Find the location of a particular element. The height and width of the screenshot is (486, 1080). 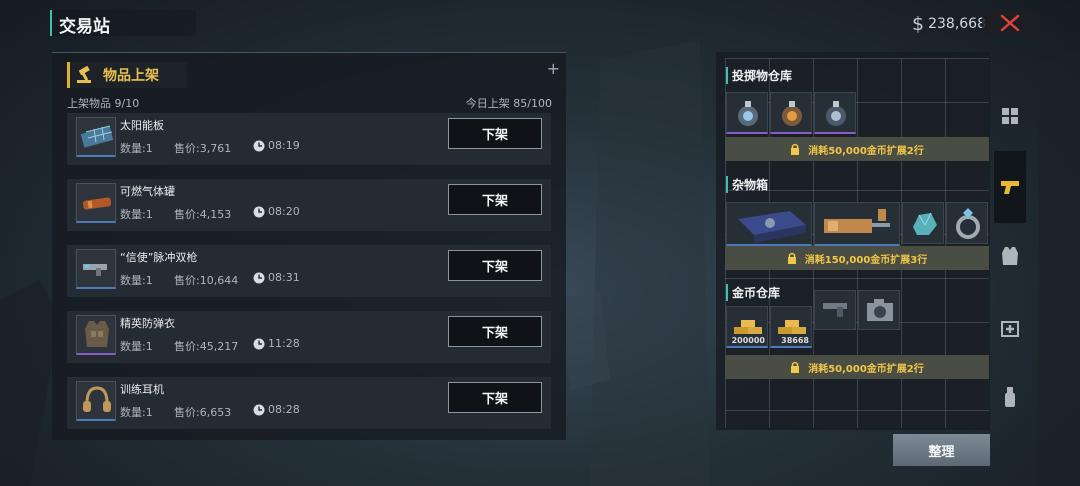

expand-throwables-button: 消耗50,000金币扩展2行 is located at coordinates (857, 149).